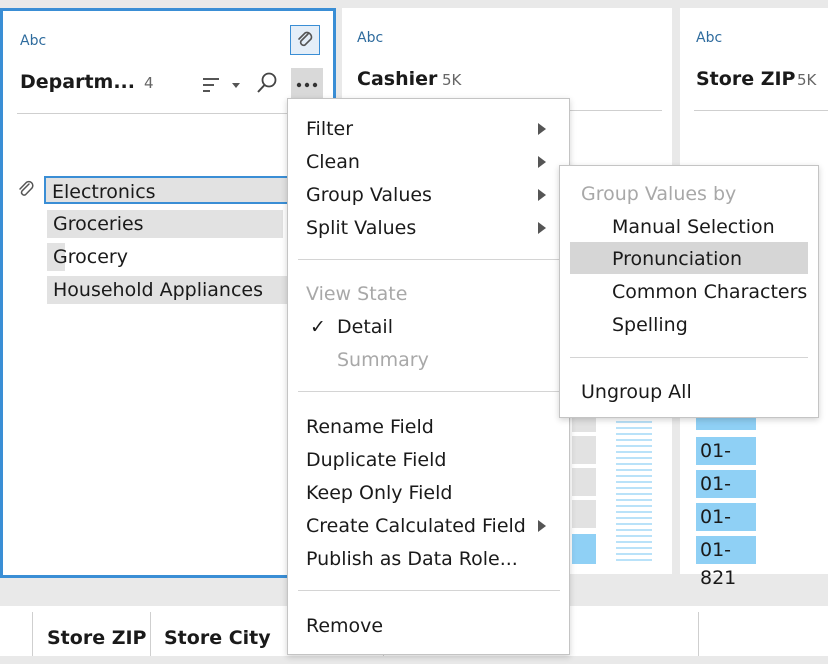  What do you see at coordinates (365, 327) in the screenshot?
I see `menu-item-detail: Detail` at bounding box center [365, 327].